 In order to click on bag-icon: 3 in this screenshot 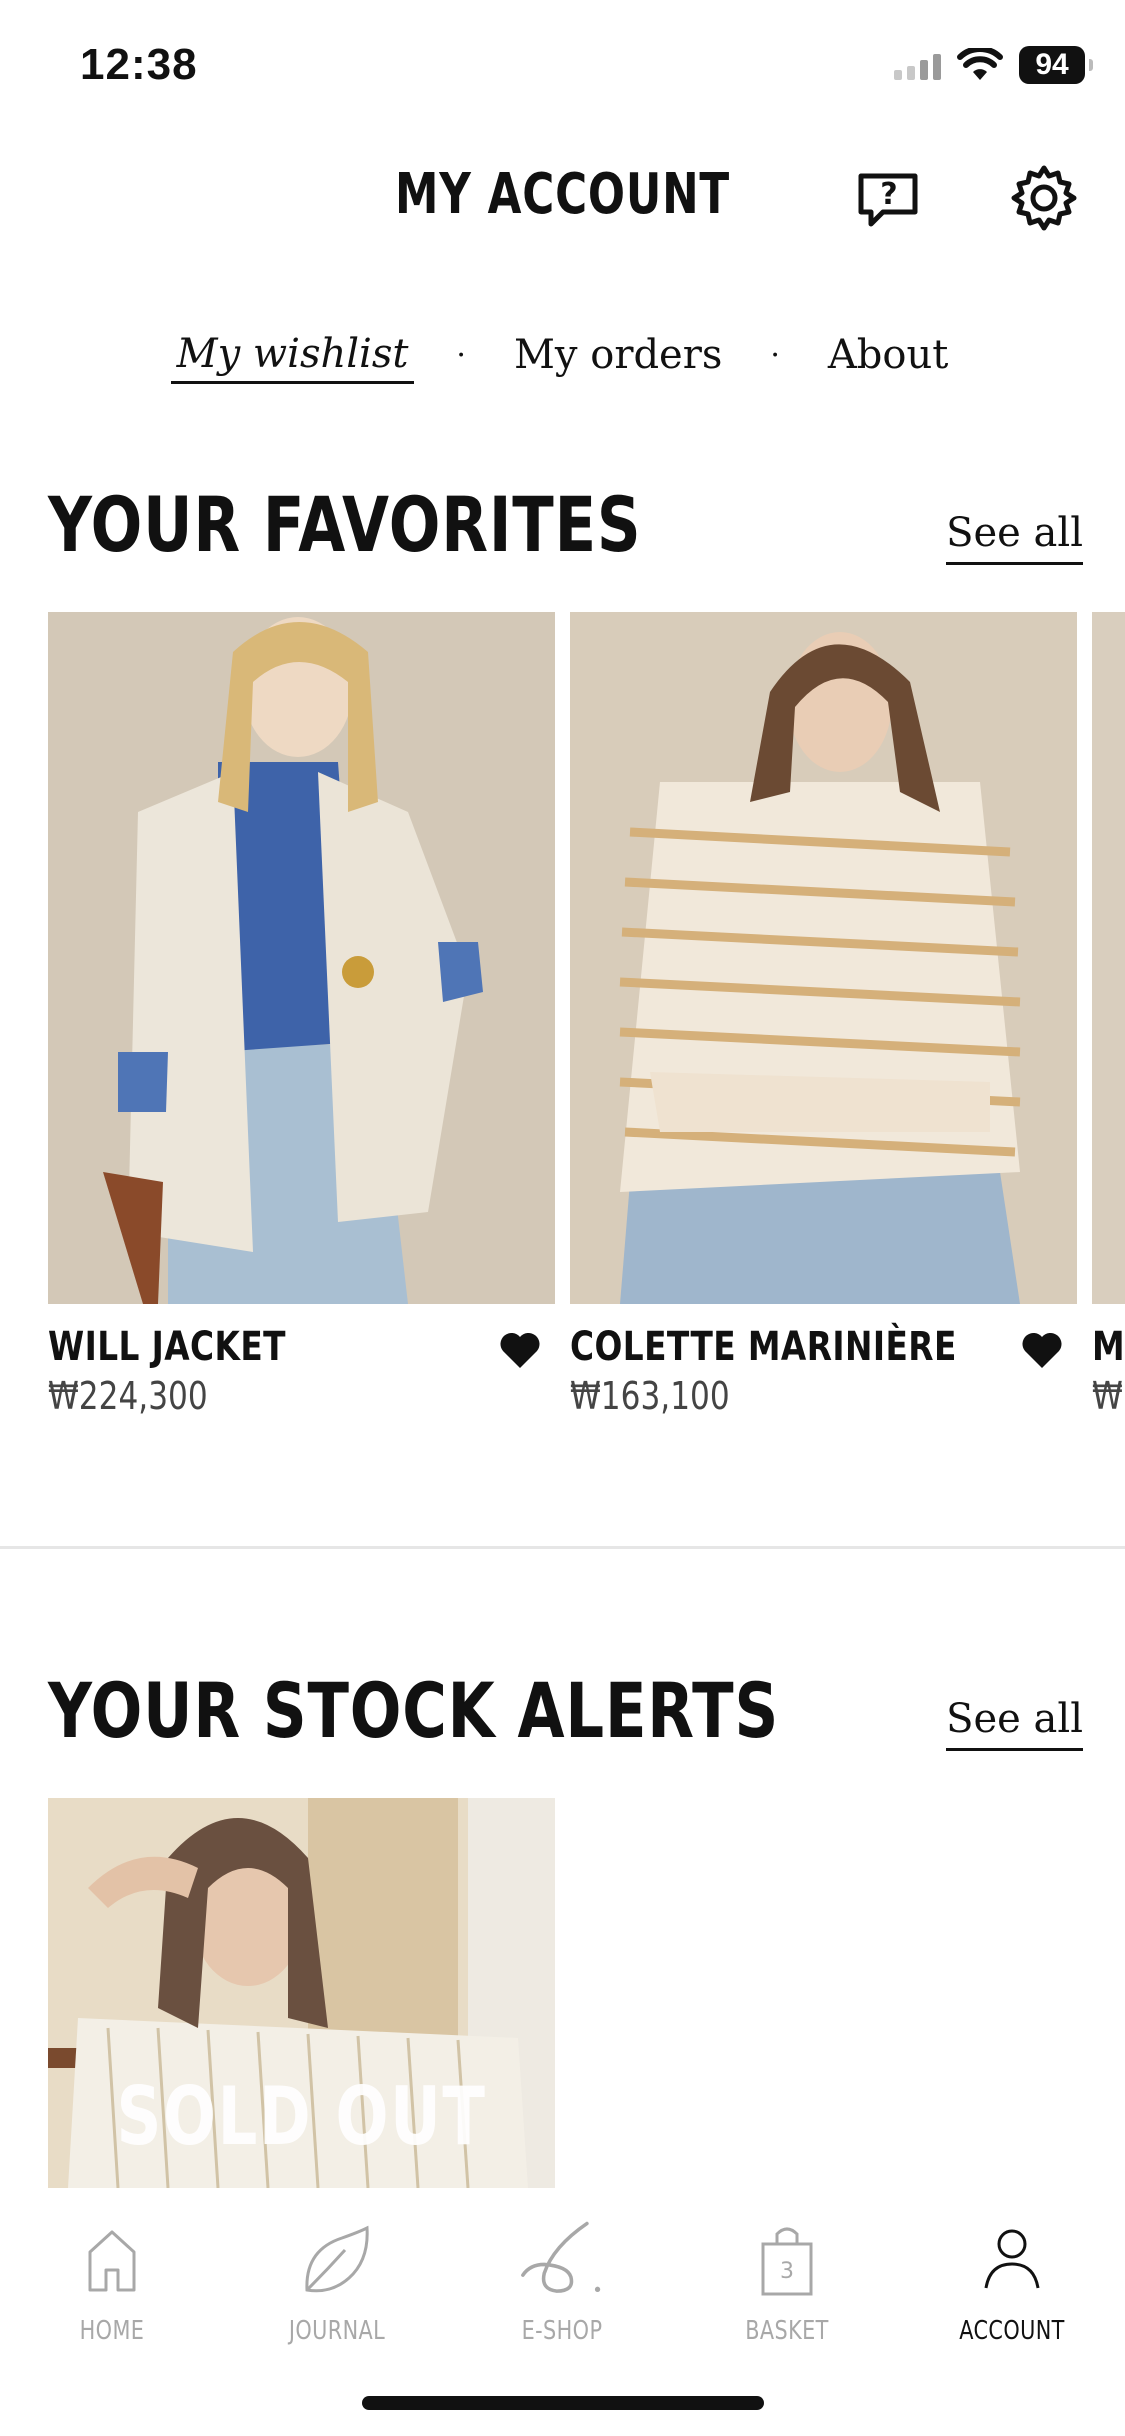, I will do `click(787, 2261)`.